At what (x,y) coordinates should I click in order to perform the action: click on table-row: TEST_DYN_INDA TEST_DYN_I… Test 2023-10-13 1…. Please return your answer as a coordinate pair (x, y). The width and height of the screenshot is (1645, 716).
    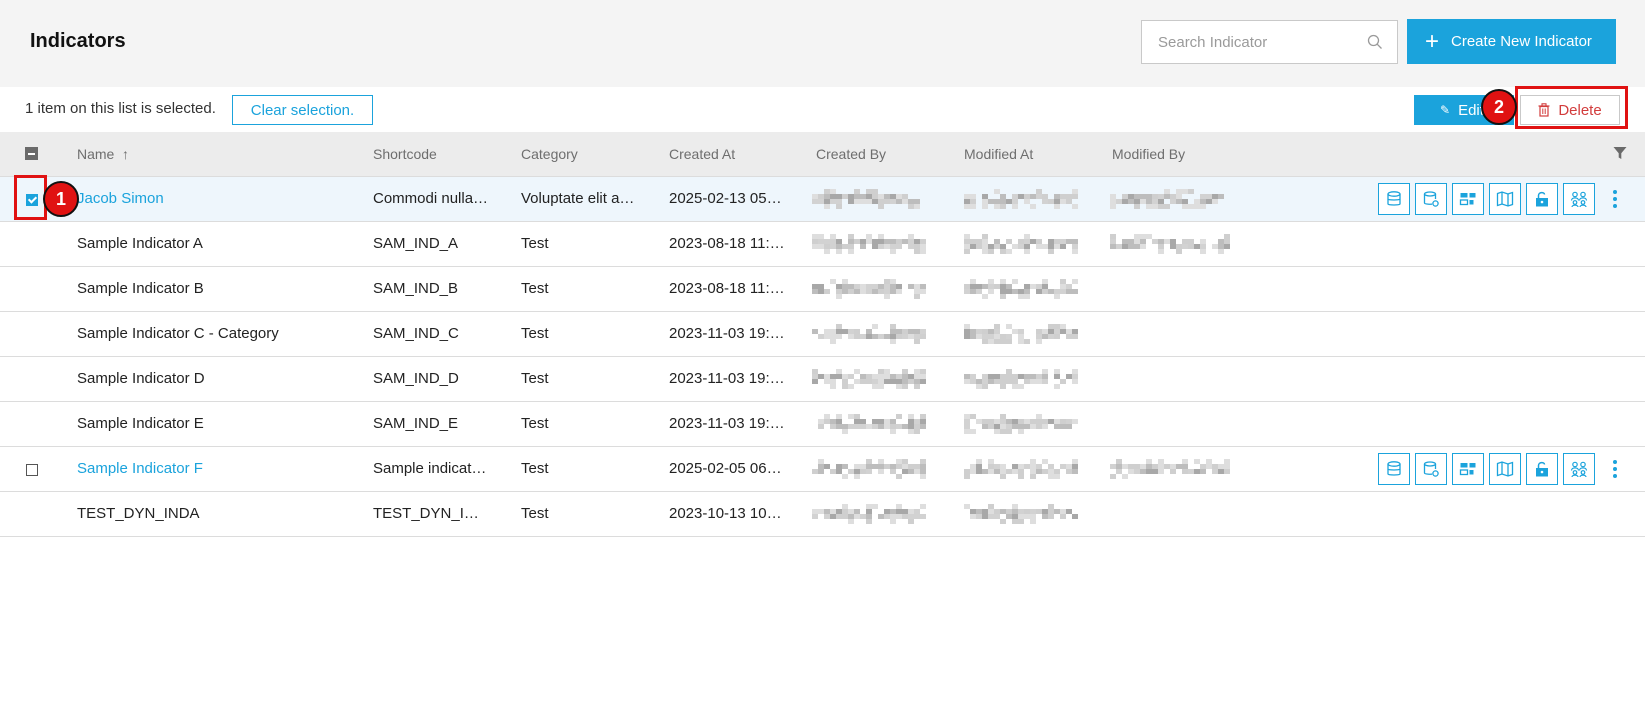
    Looking at the image, I should click on (822, 514).